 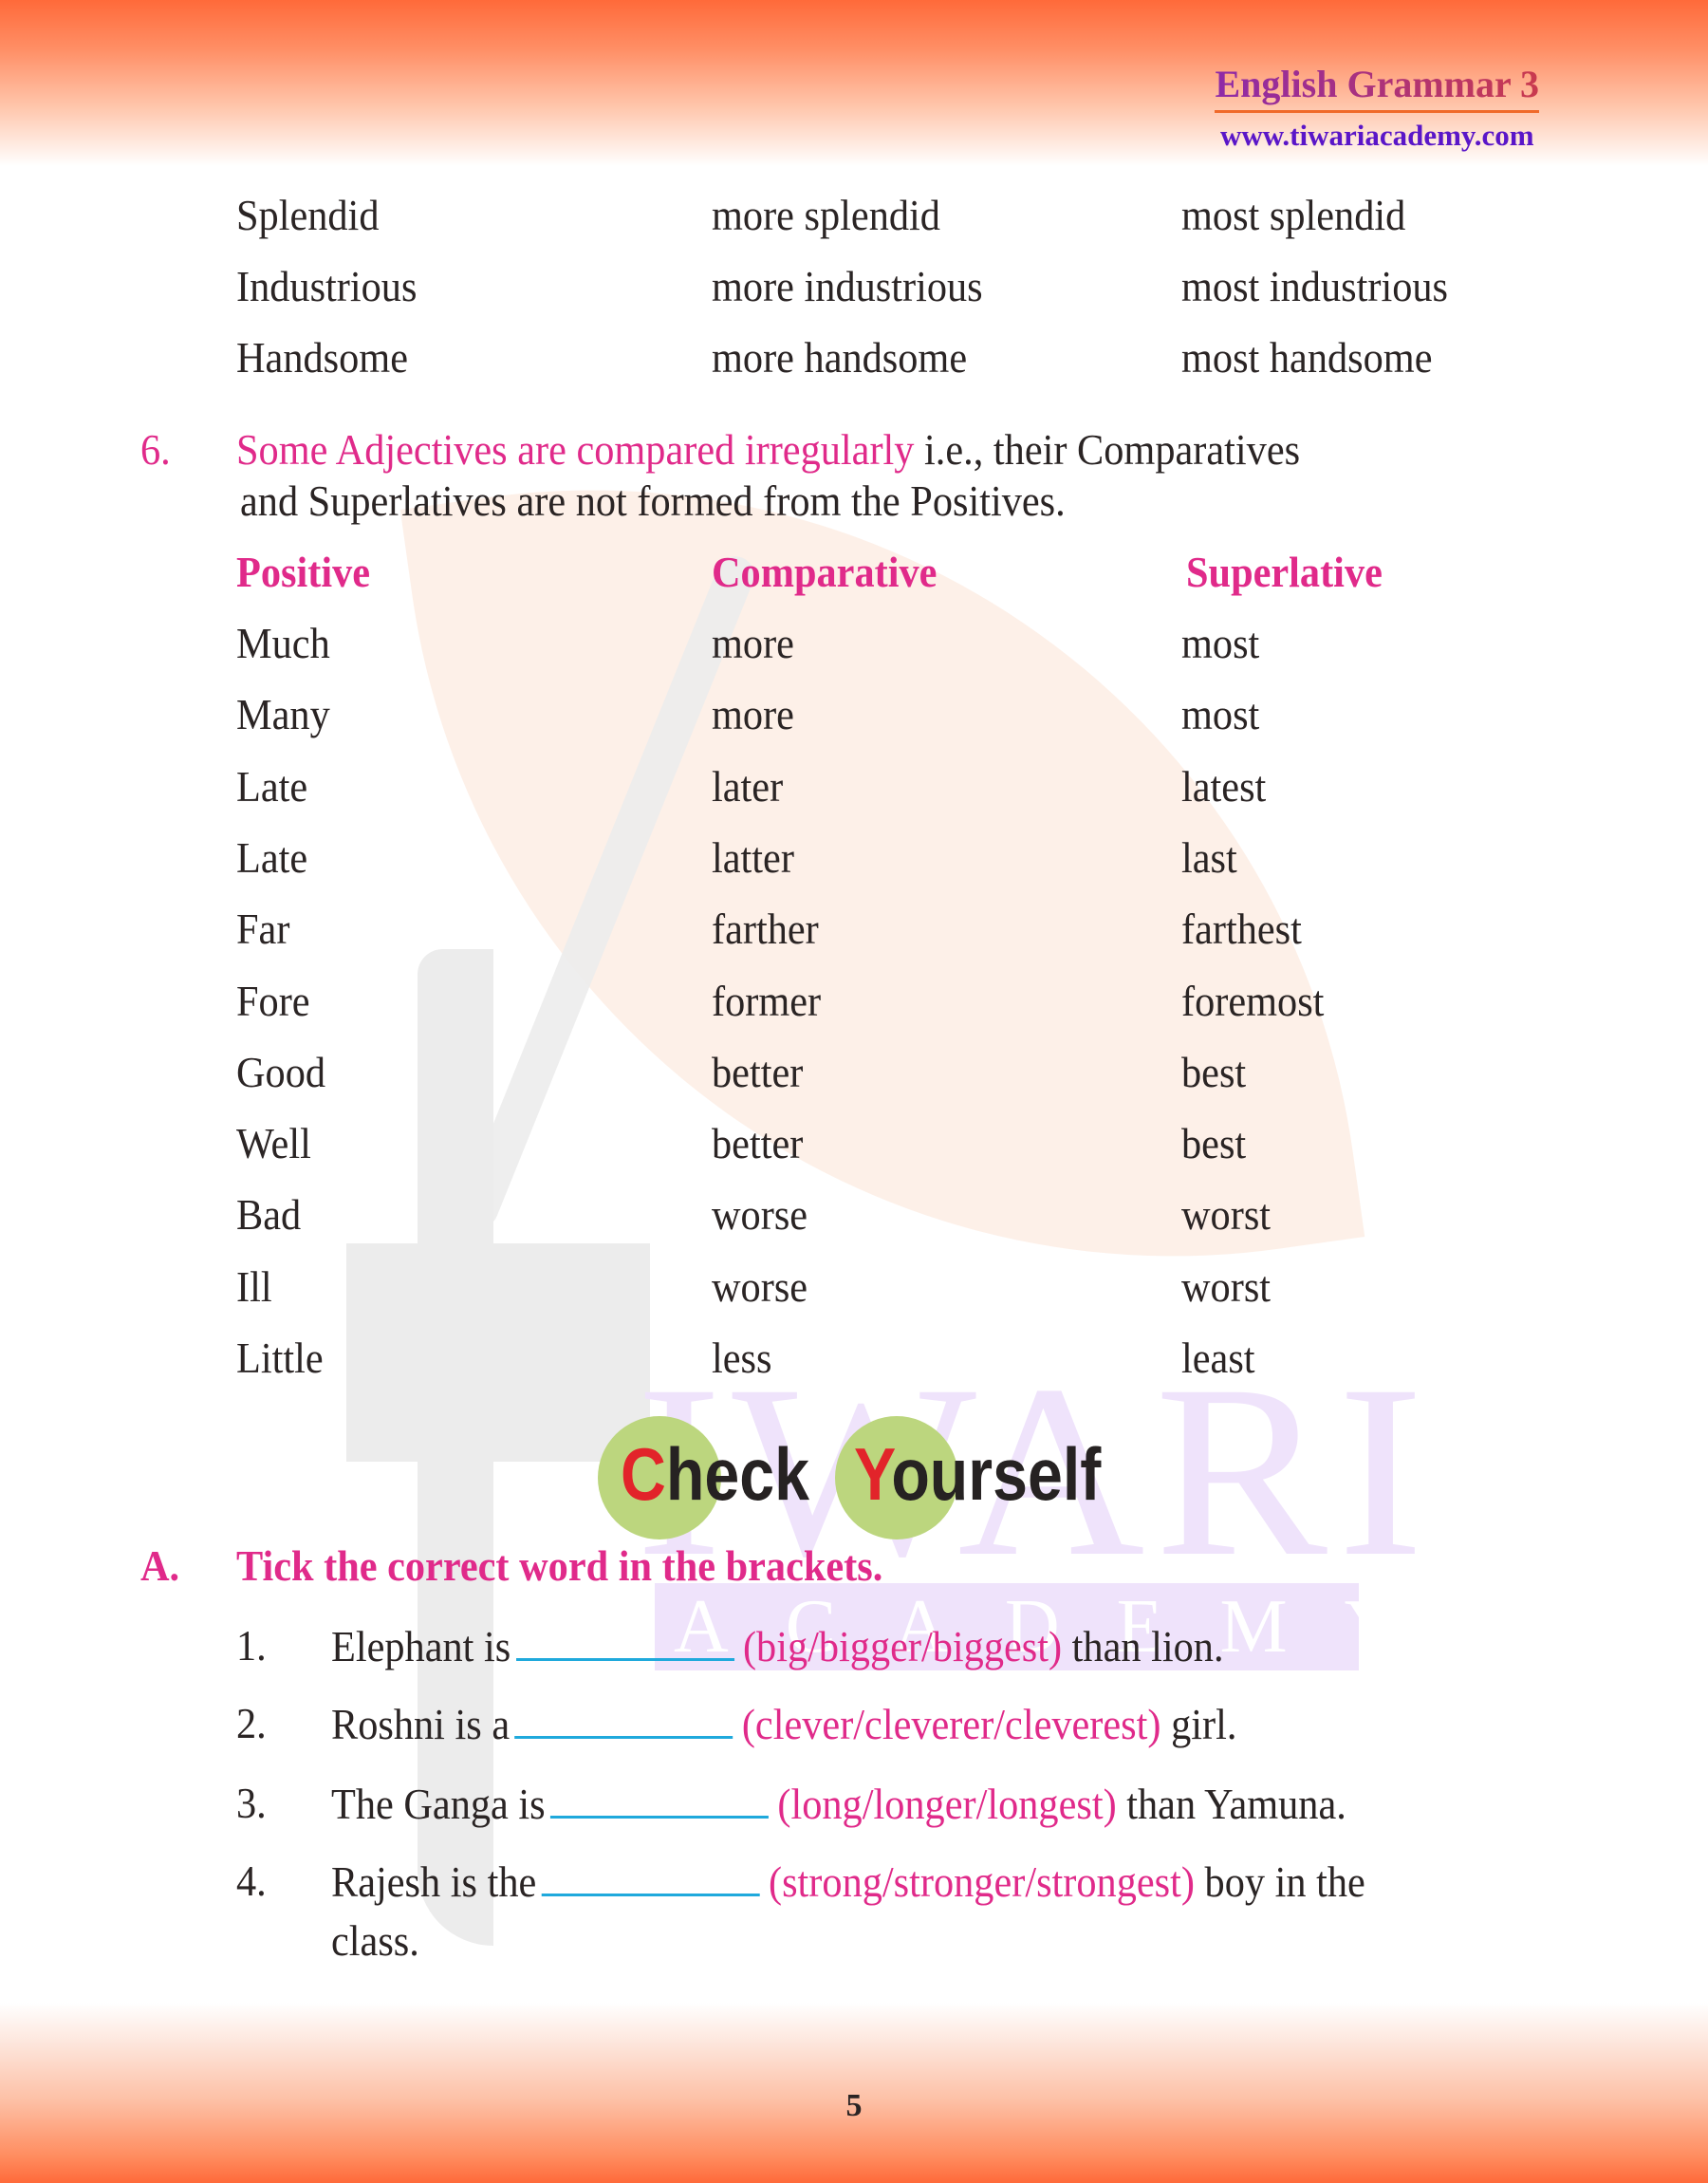 What do you see at coordinates (951, 1724) in the screenshot?
I see `item-options: (clever/cleverer/cleverest)` at bounding box center [951, 1724].